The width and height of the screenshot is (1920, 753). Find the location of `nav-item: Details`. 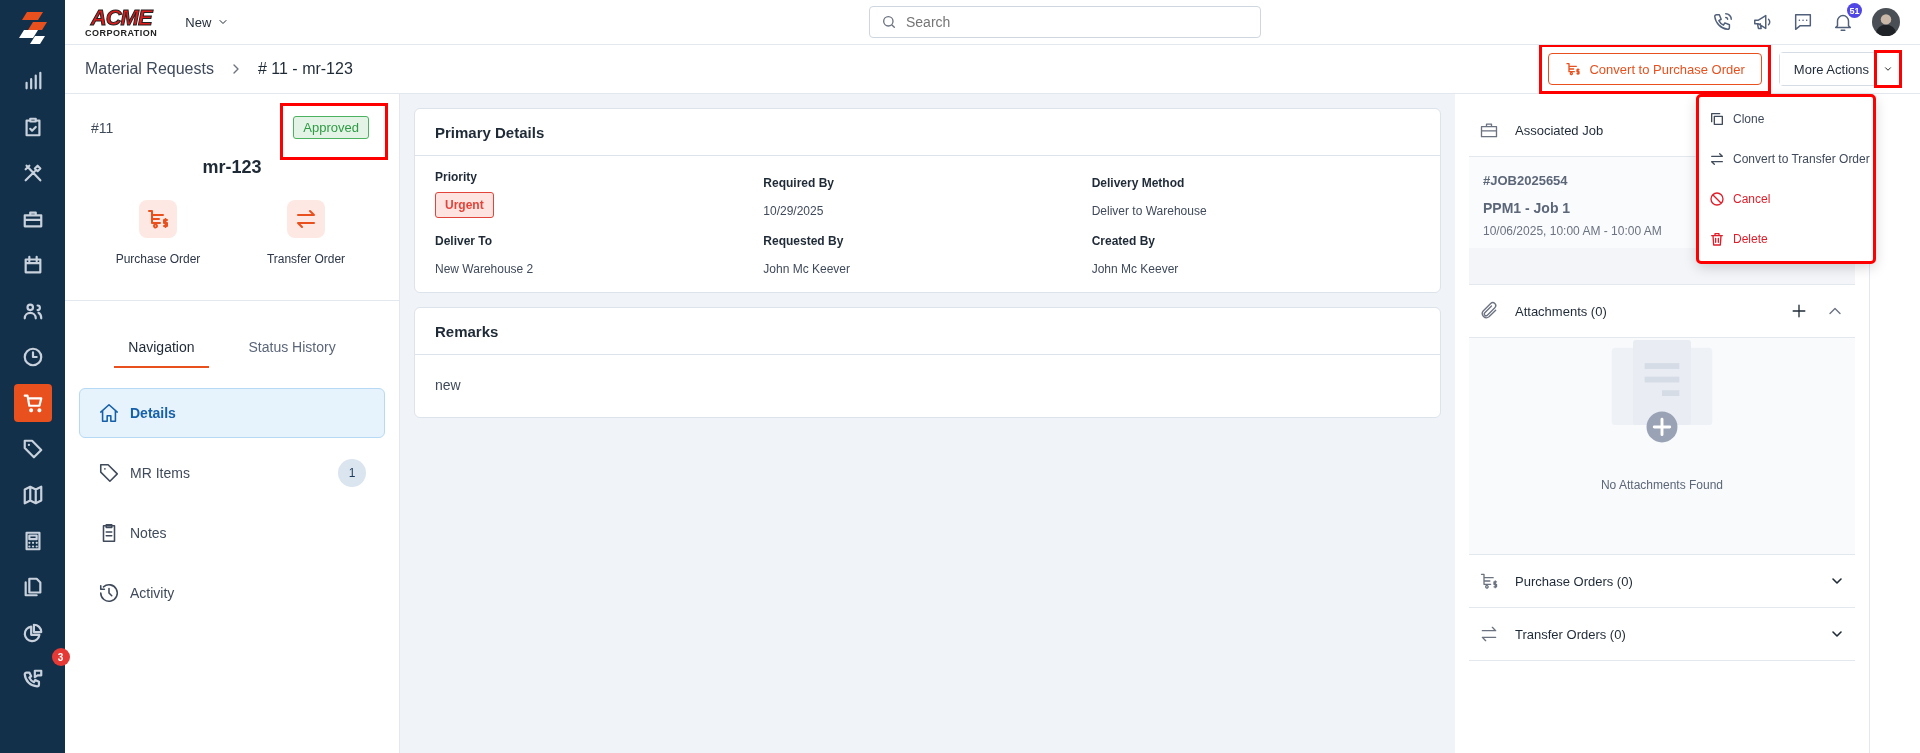

nav-item: Details is located at coordinates (232, 413).